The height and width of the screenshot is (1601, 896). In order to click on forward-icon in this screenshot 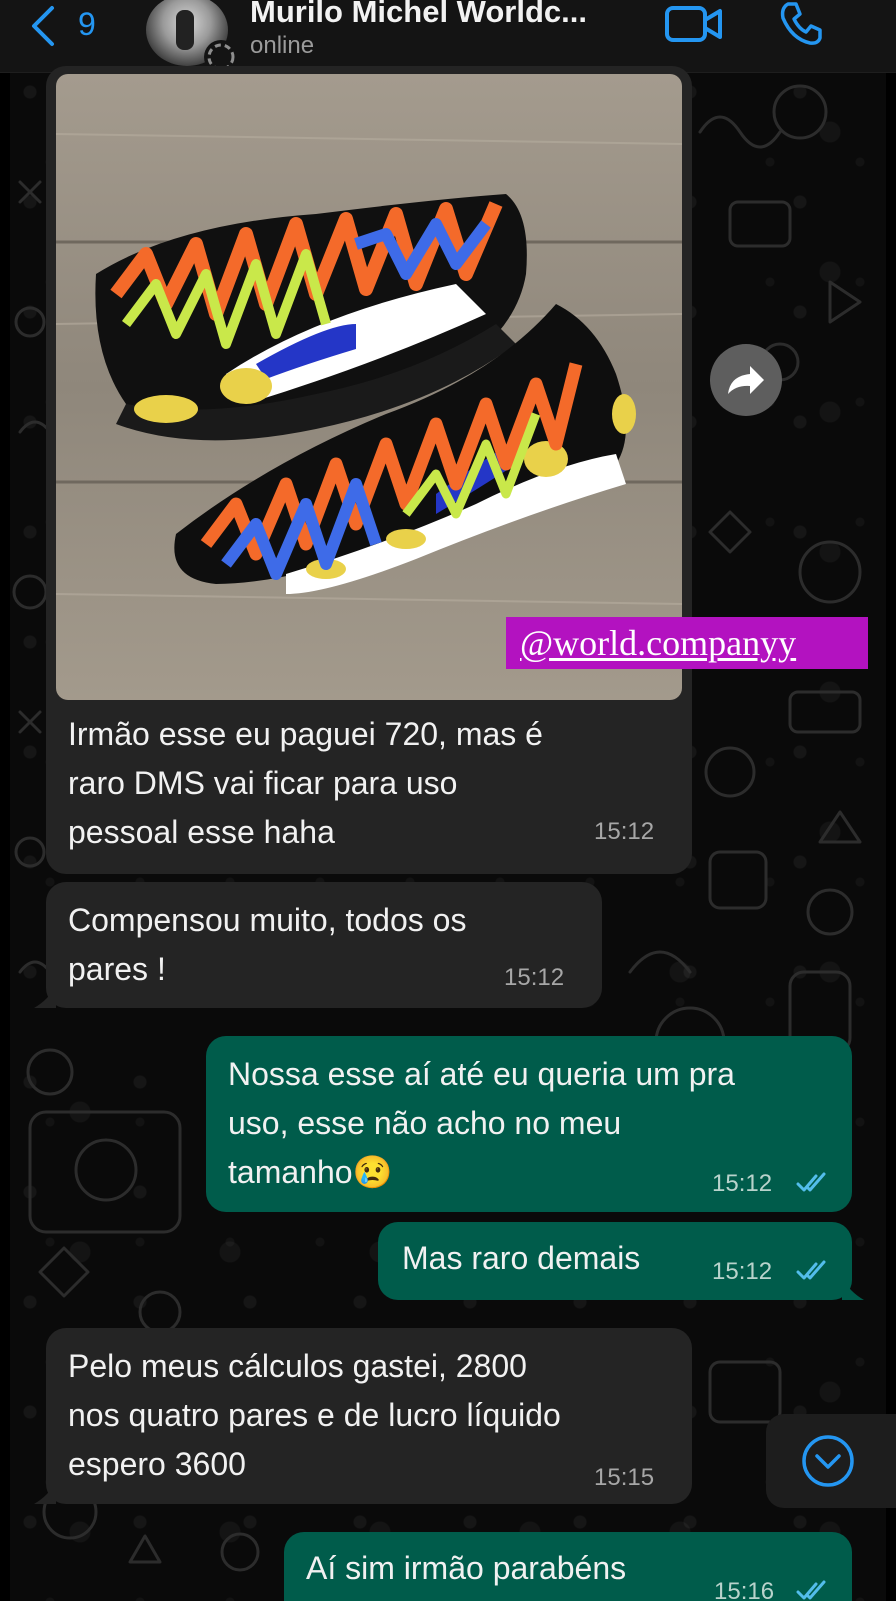, I will do `click(746, 380)`.